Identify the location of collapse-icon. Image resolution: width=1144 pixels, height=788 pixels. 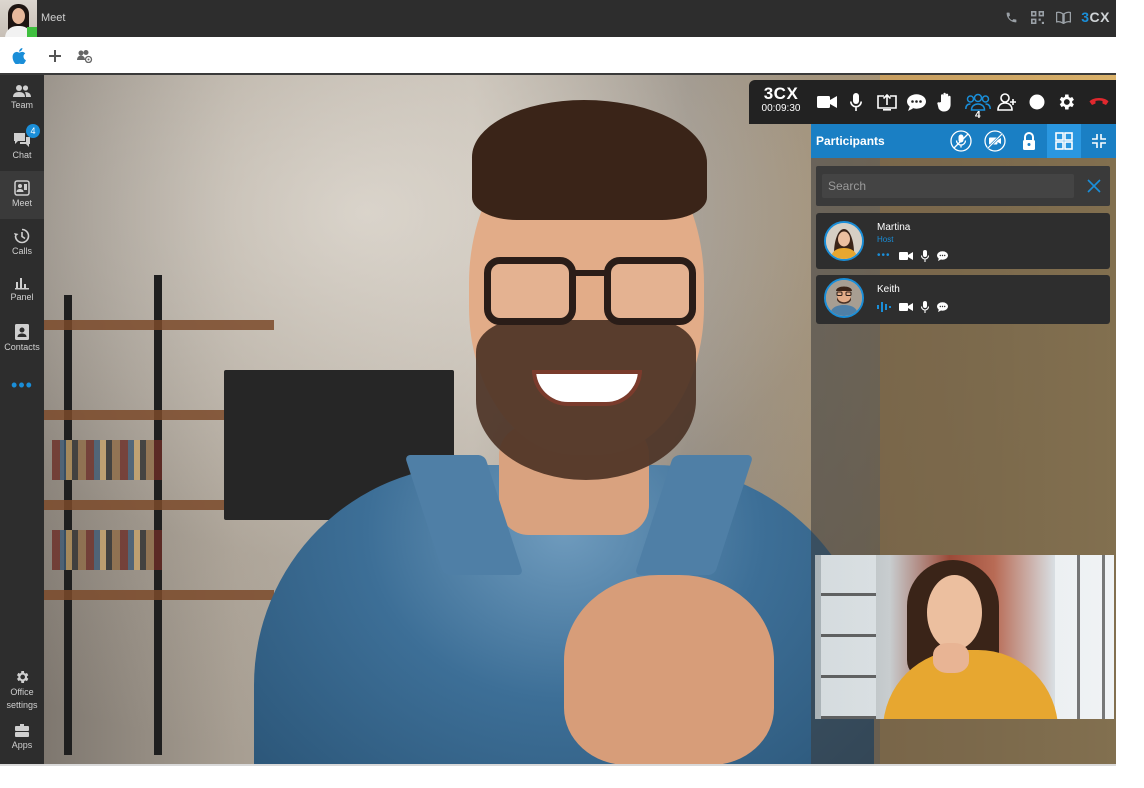
(1099, 141).